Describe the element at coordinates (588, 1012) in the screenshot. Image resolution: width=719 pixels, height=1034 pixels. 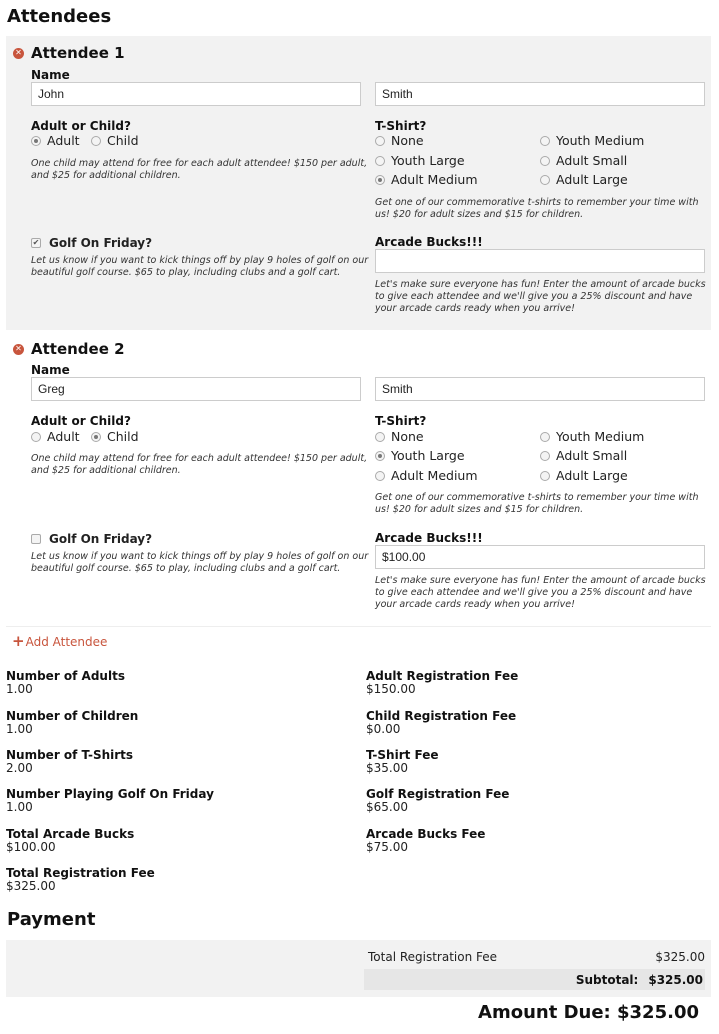
I see `amount-due: Amount Due: $325.00` at that location.